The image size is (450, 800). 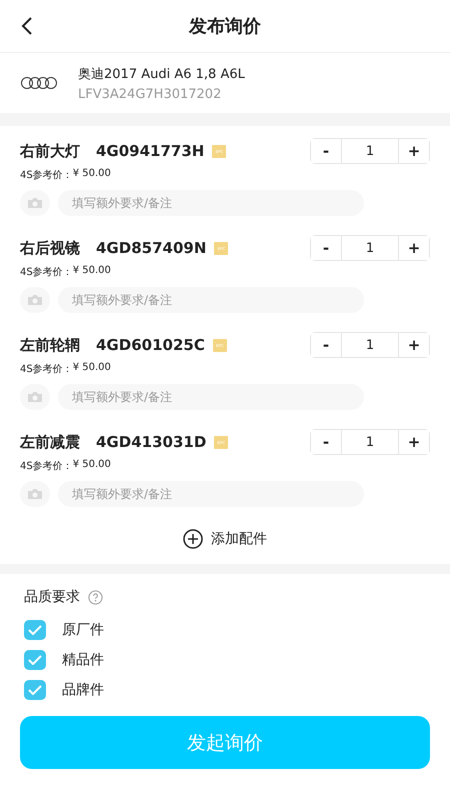 I want to click on part-name: 左前减震, so click(x=50, y=442).